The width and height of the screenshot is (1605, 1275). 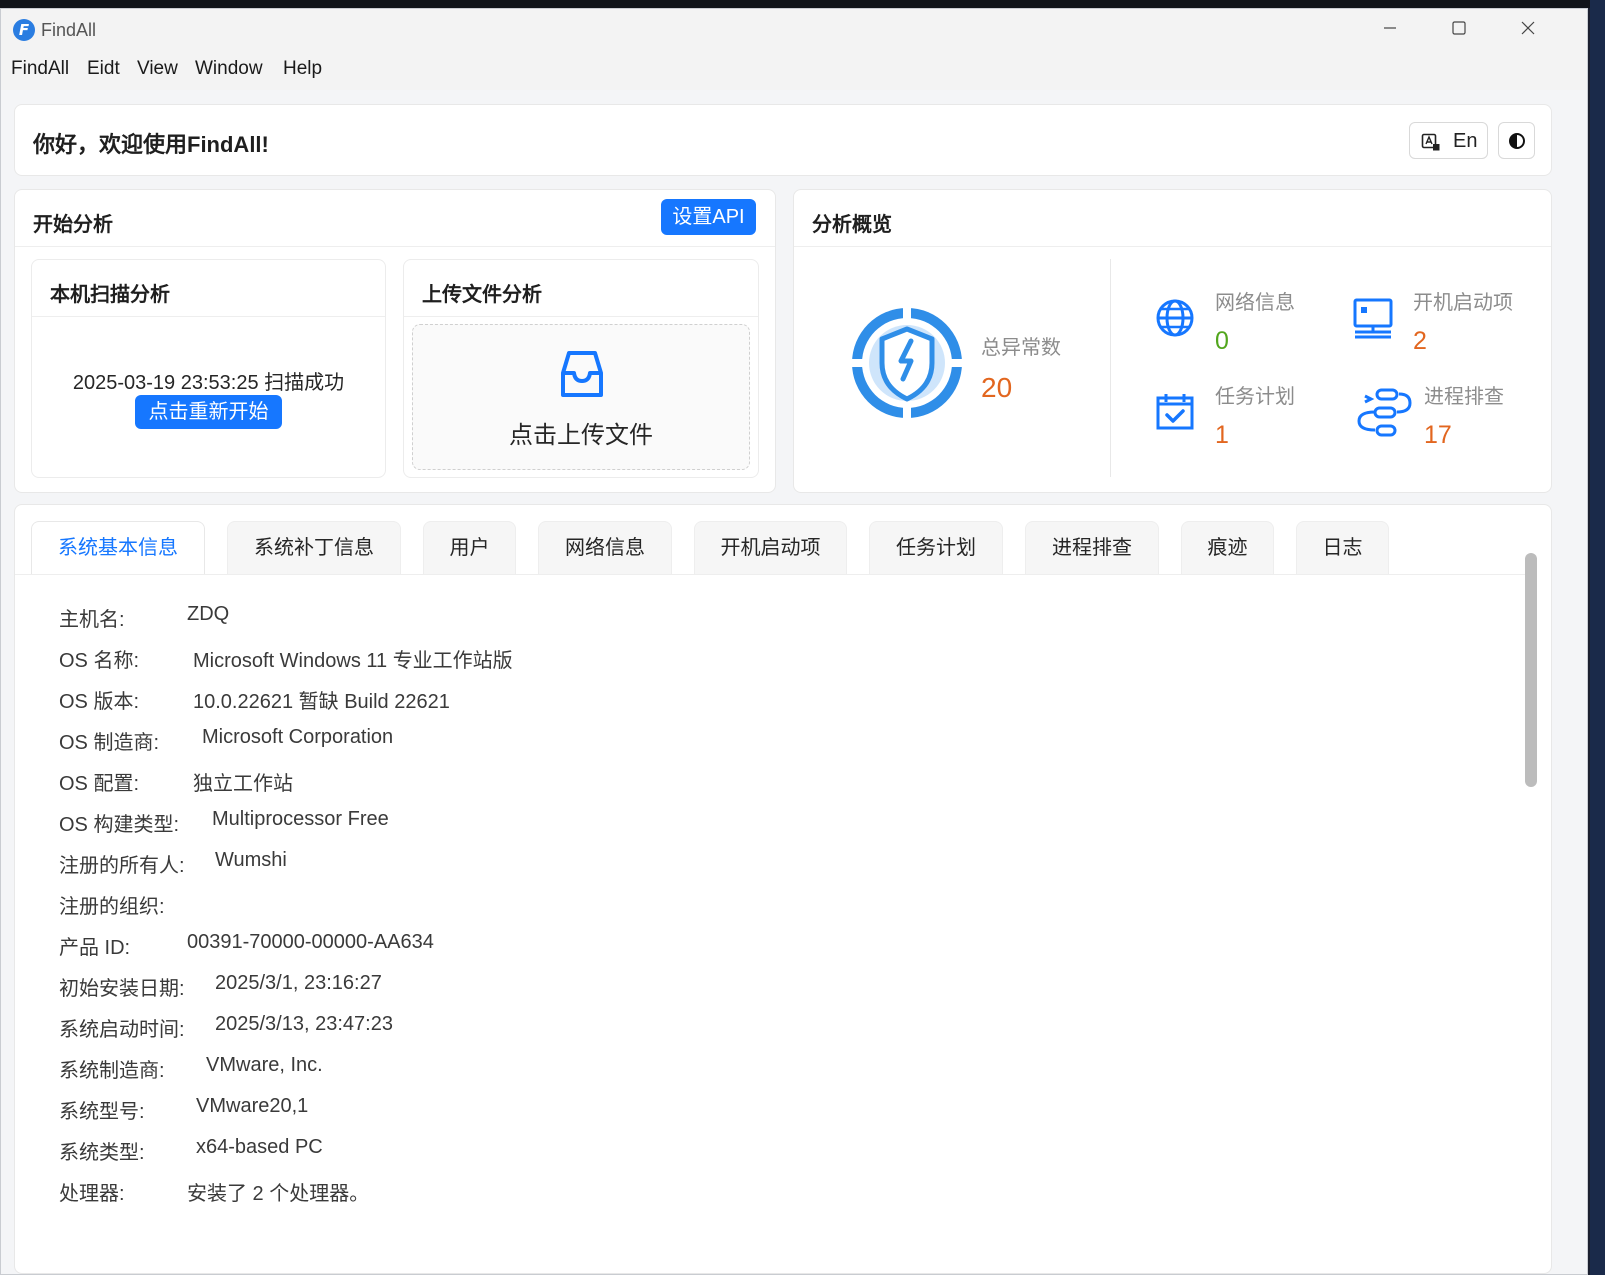 What do you see at coordinates (1463, 303) in the screenshot?
I see `startup-stat-label: 开机启动项` at bounding box center [1463, 303].